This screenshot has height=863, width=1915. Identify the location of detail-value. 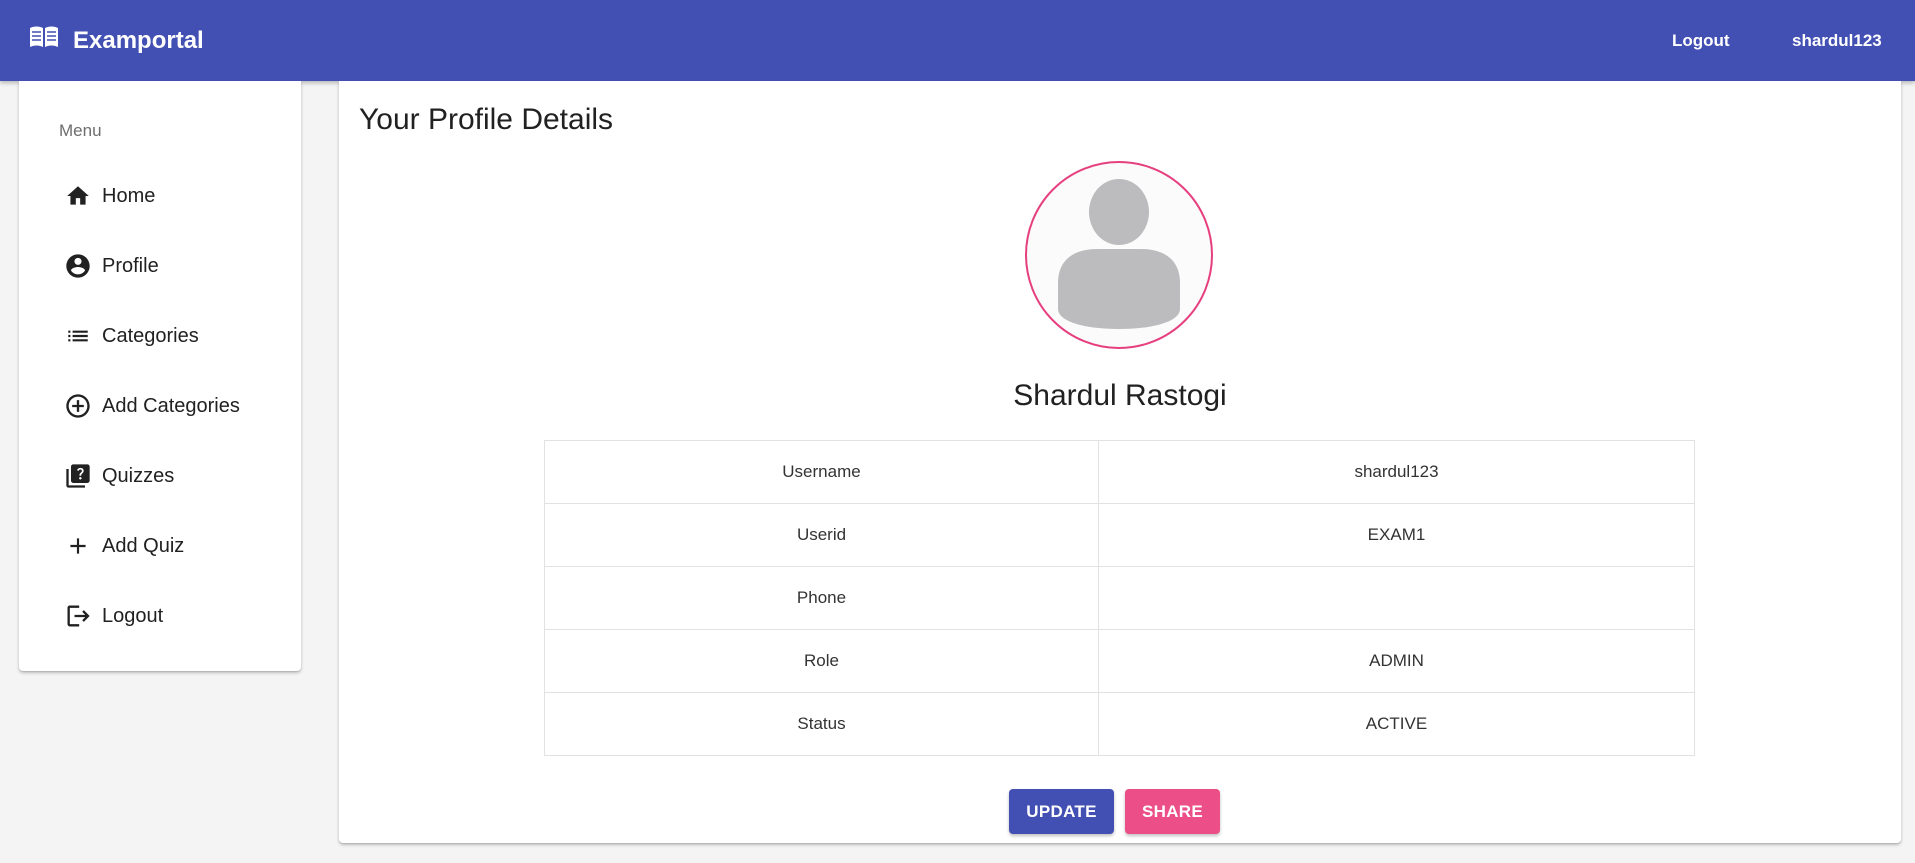
(1396, 598).